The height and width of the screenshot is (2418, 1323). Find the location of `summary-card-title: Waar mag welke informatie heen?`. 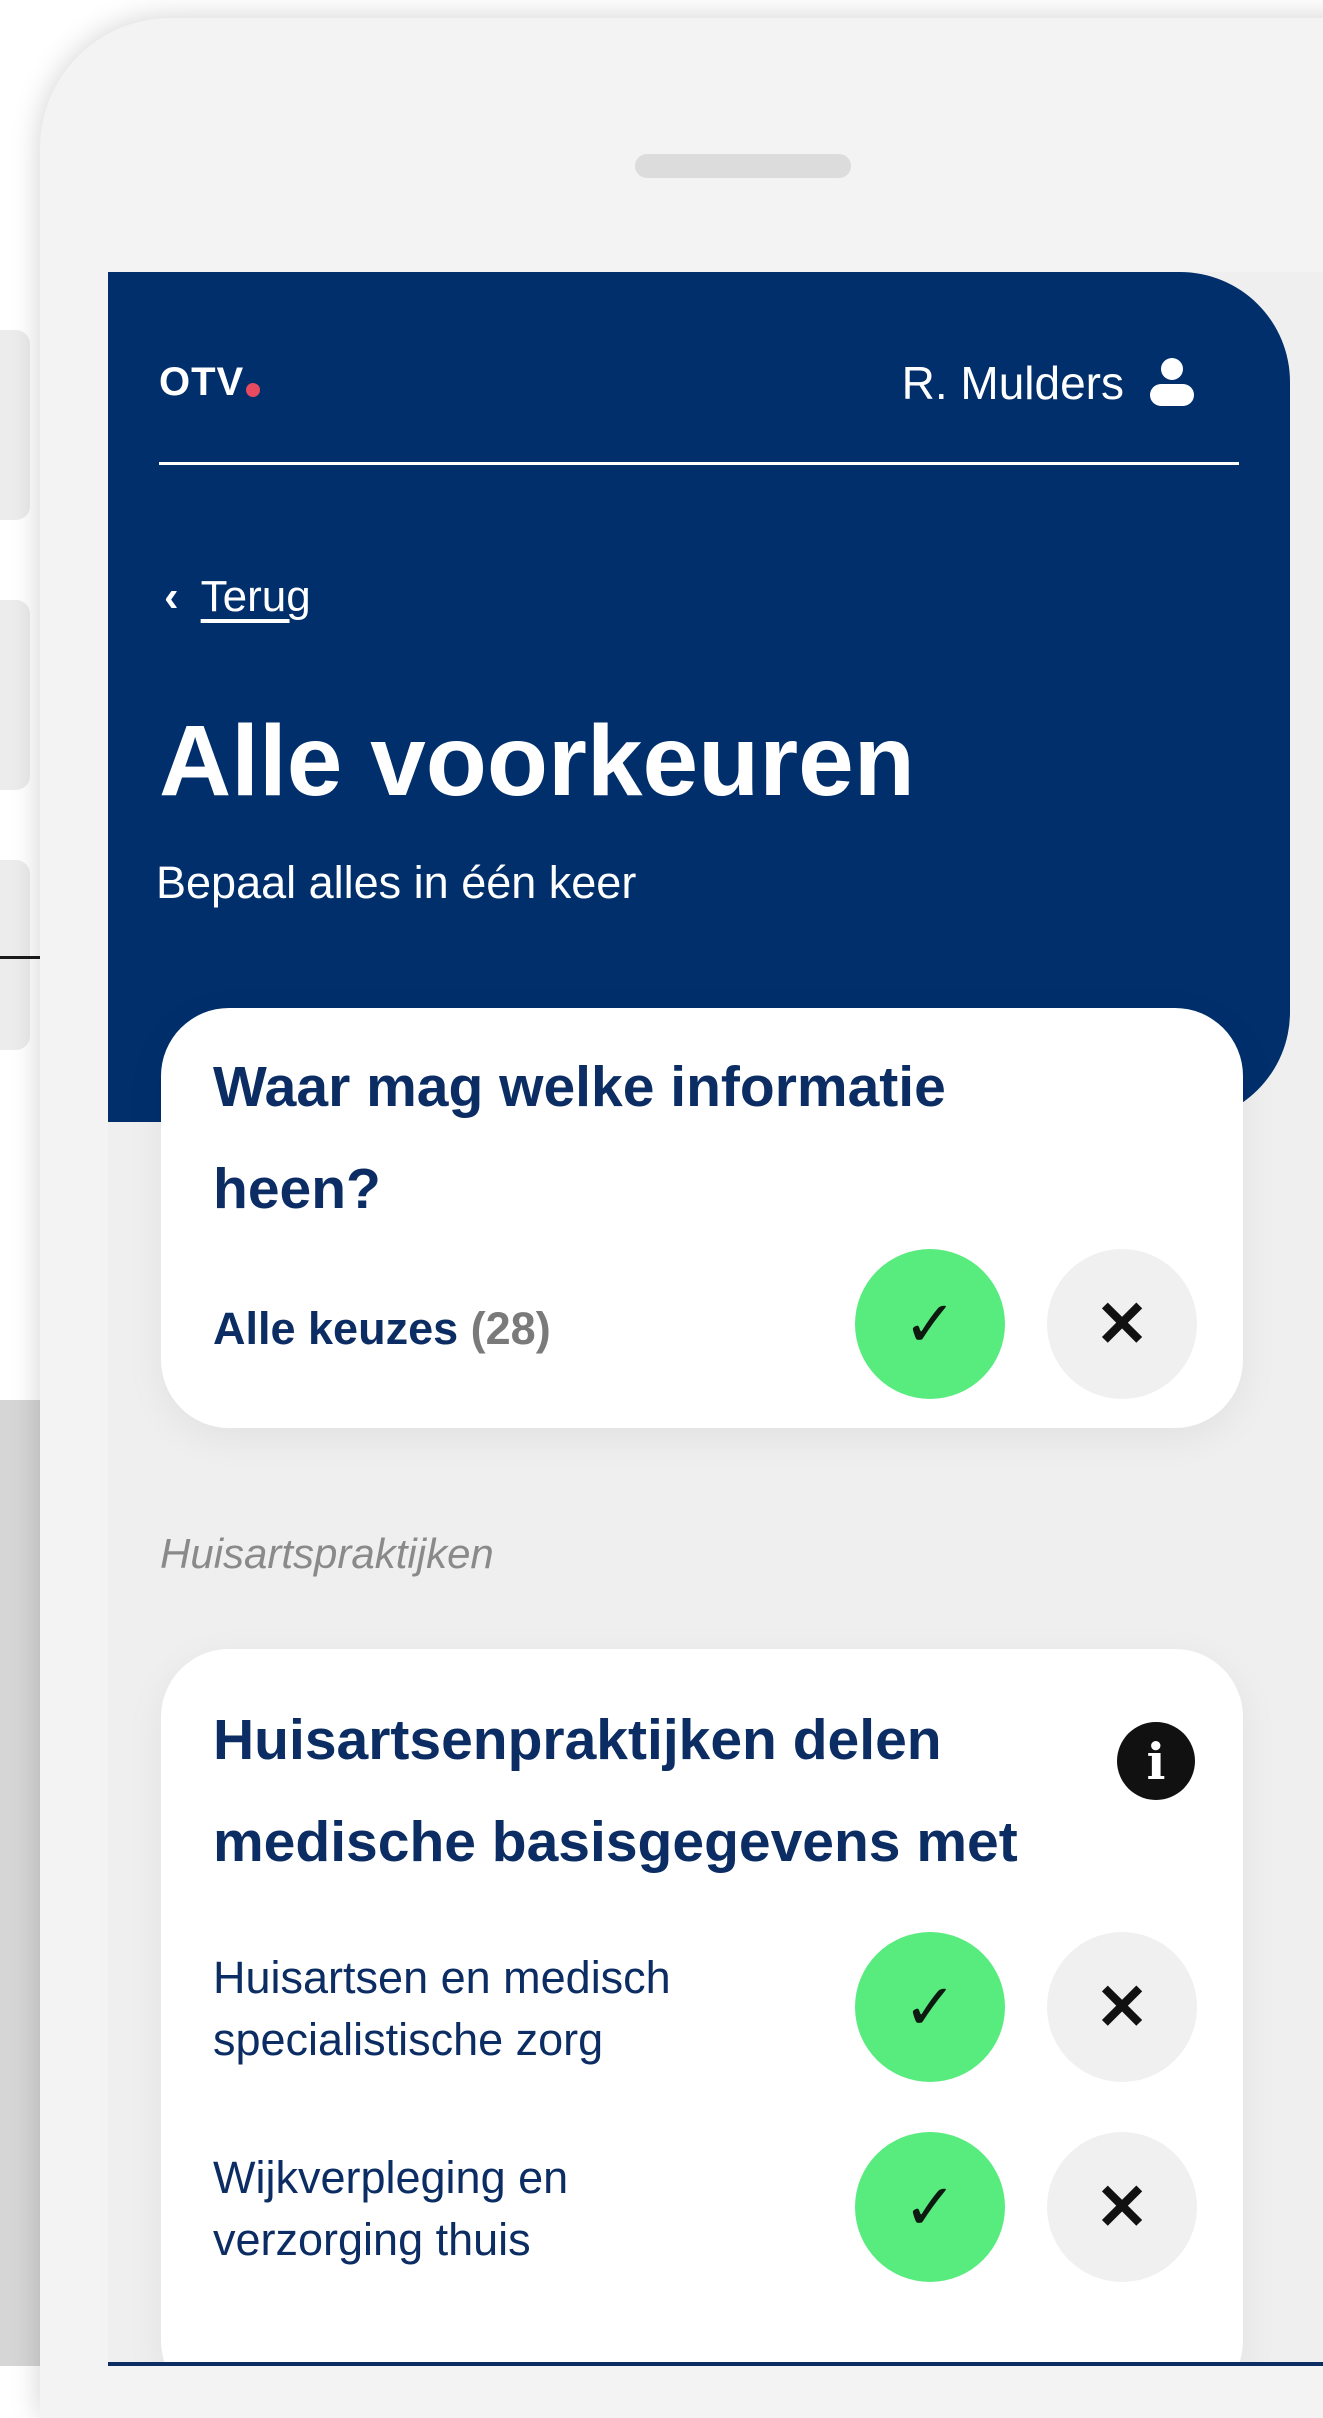

summary-card-title: Waar mag welke informatie heen? is located at coordinates (579, 1138).